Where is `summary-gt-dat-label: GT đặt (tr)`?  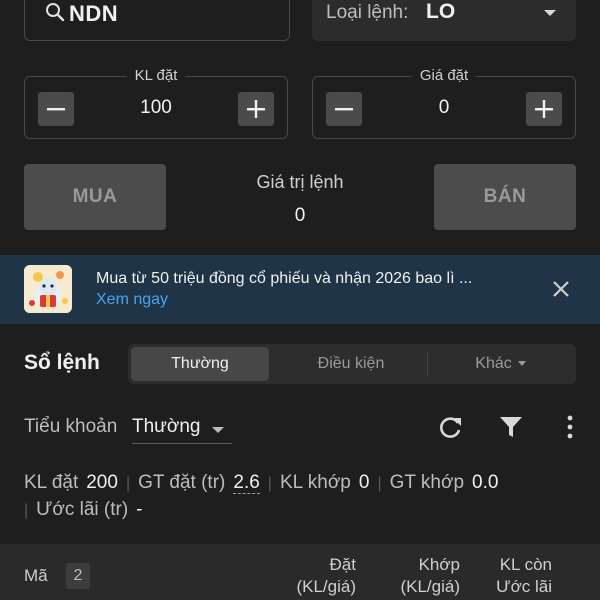 summary-gt-dat-label: GT đặt (tr) is located at coordinates (182, 482).